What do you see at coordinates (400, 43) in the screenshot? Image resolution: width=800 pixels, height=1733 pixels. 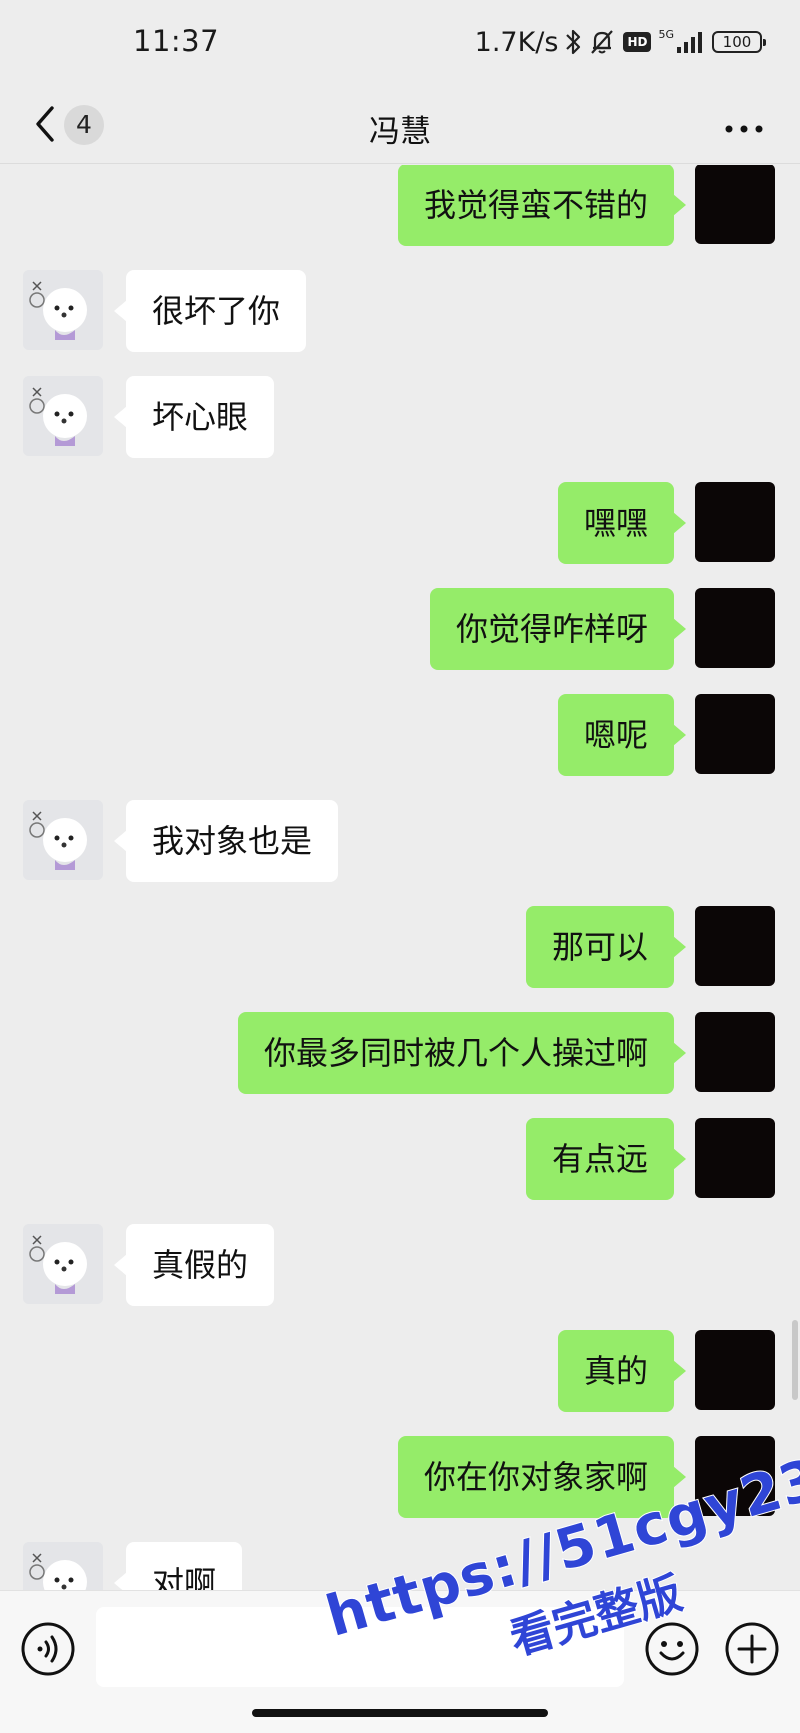 I see `status-bar: 11:37 1.7K/s HD 5G 100` at bounding box center [400, 43].